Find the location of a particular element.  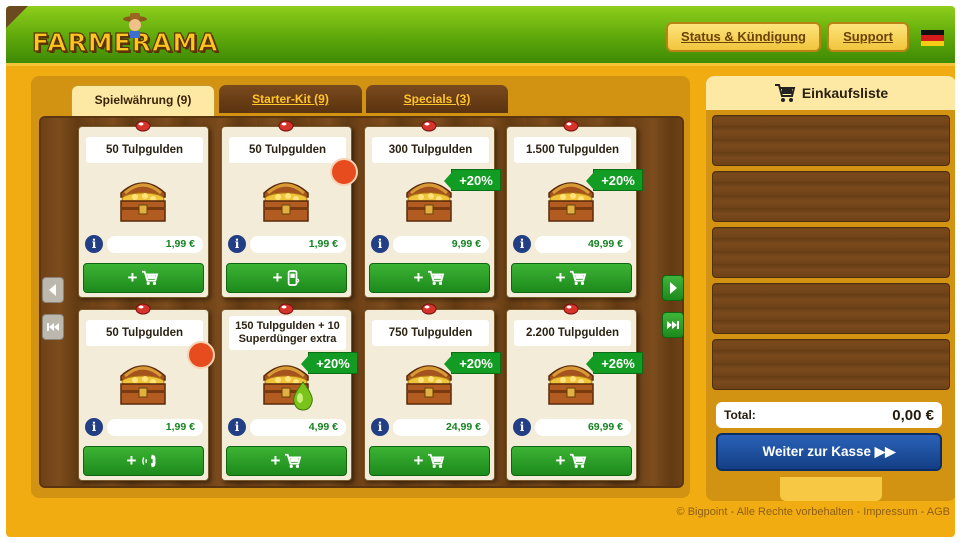

corner-decoration is located at coordinates (17, 17).